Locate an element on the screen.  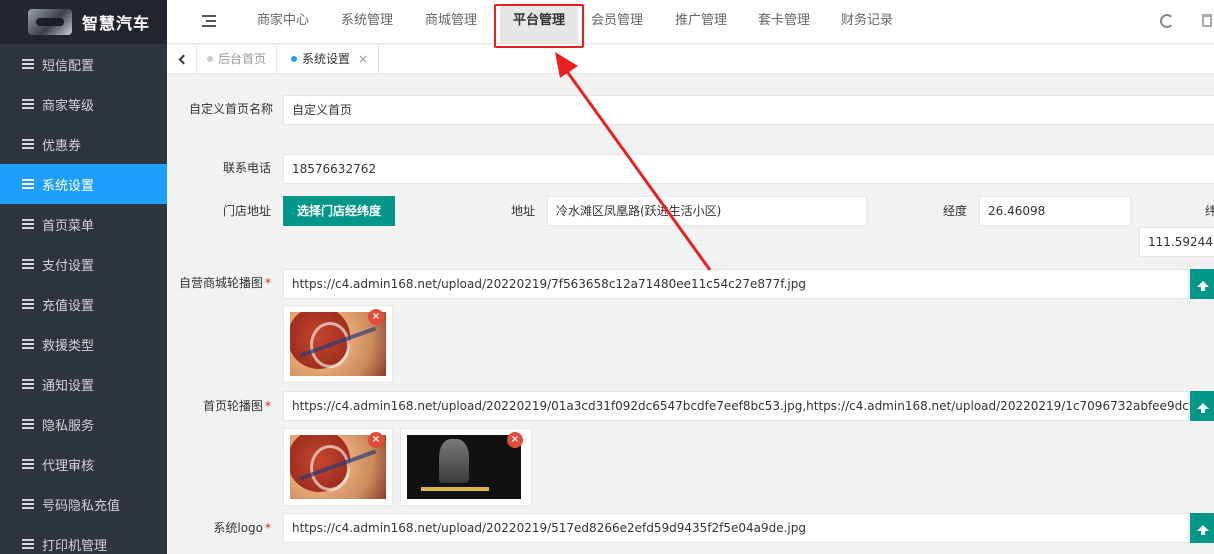
sidebar-item: 优惠券 is located at coordinates (83, 144).